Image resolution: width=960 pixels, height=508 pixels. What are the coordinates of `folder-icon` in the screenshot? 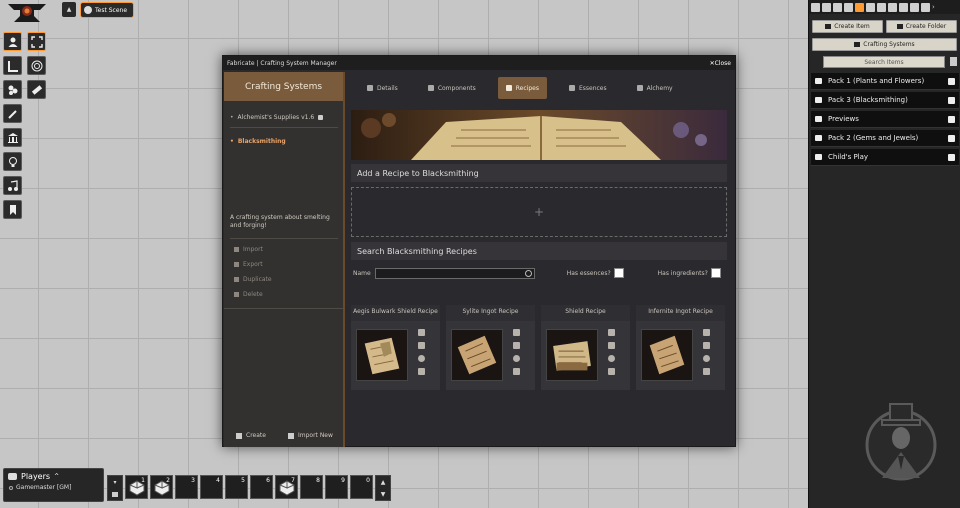 It's located at (818, 81).